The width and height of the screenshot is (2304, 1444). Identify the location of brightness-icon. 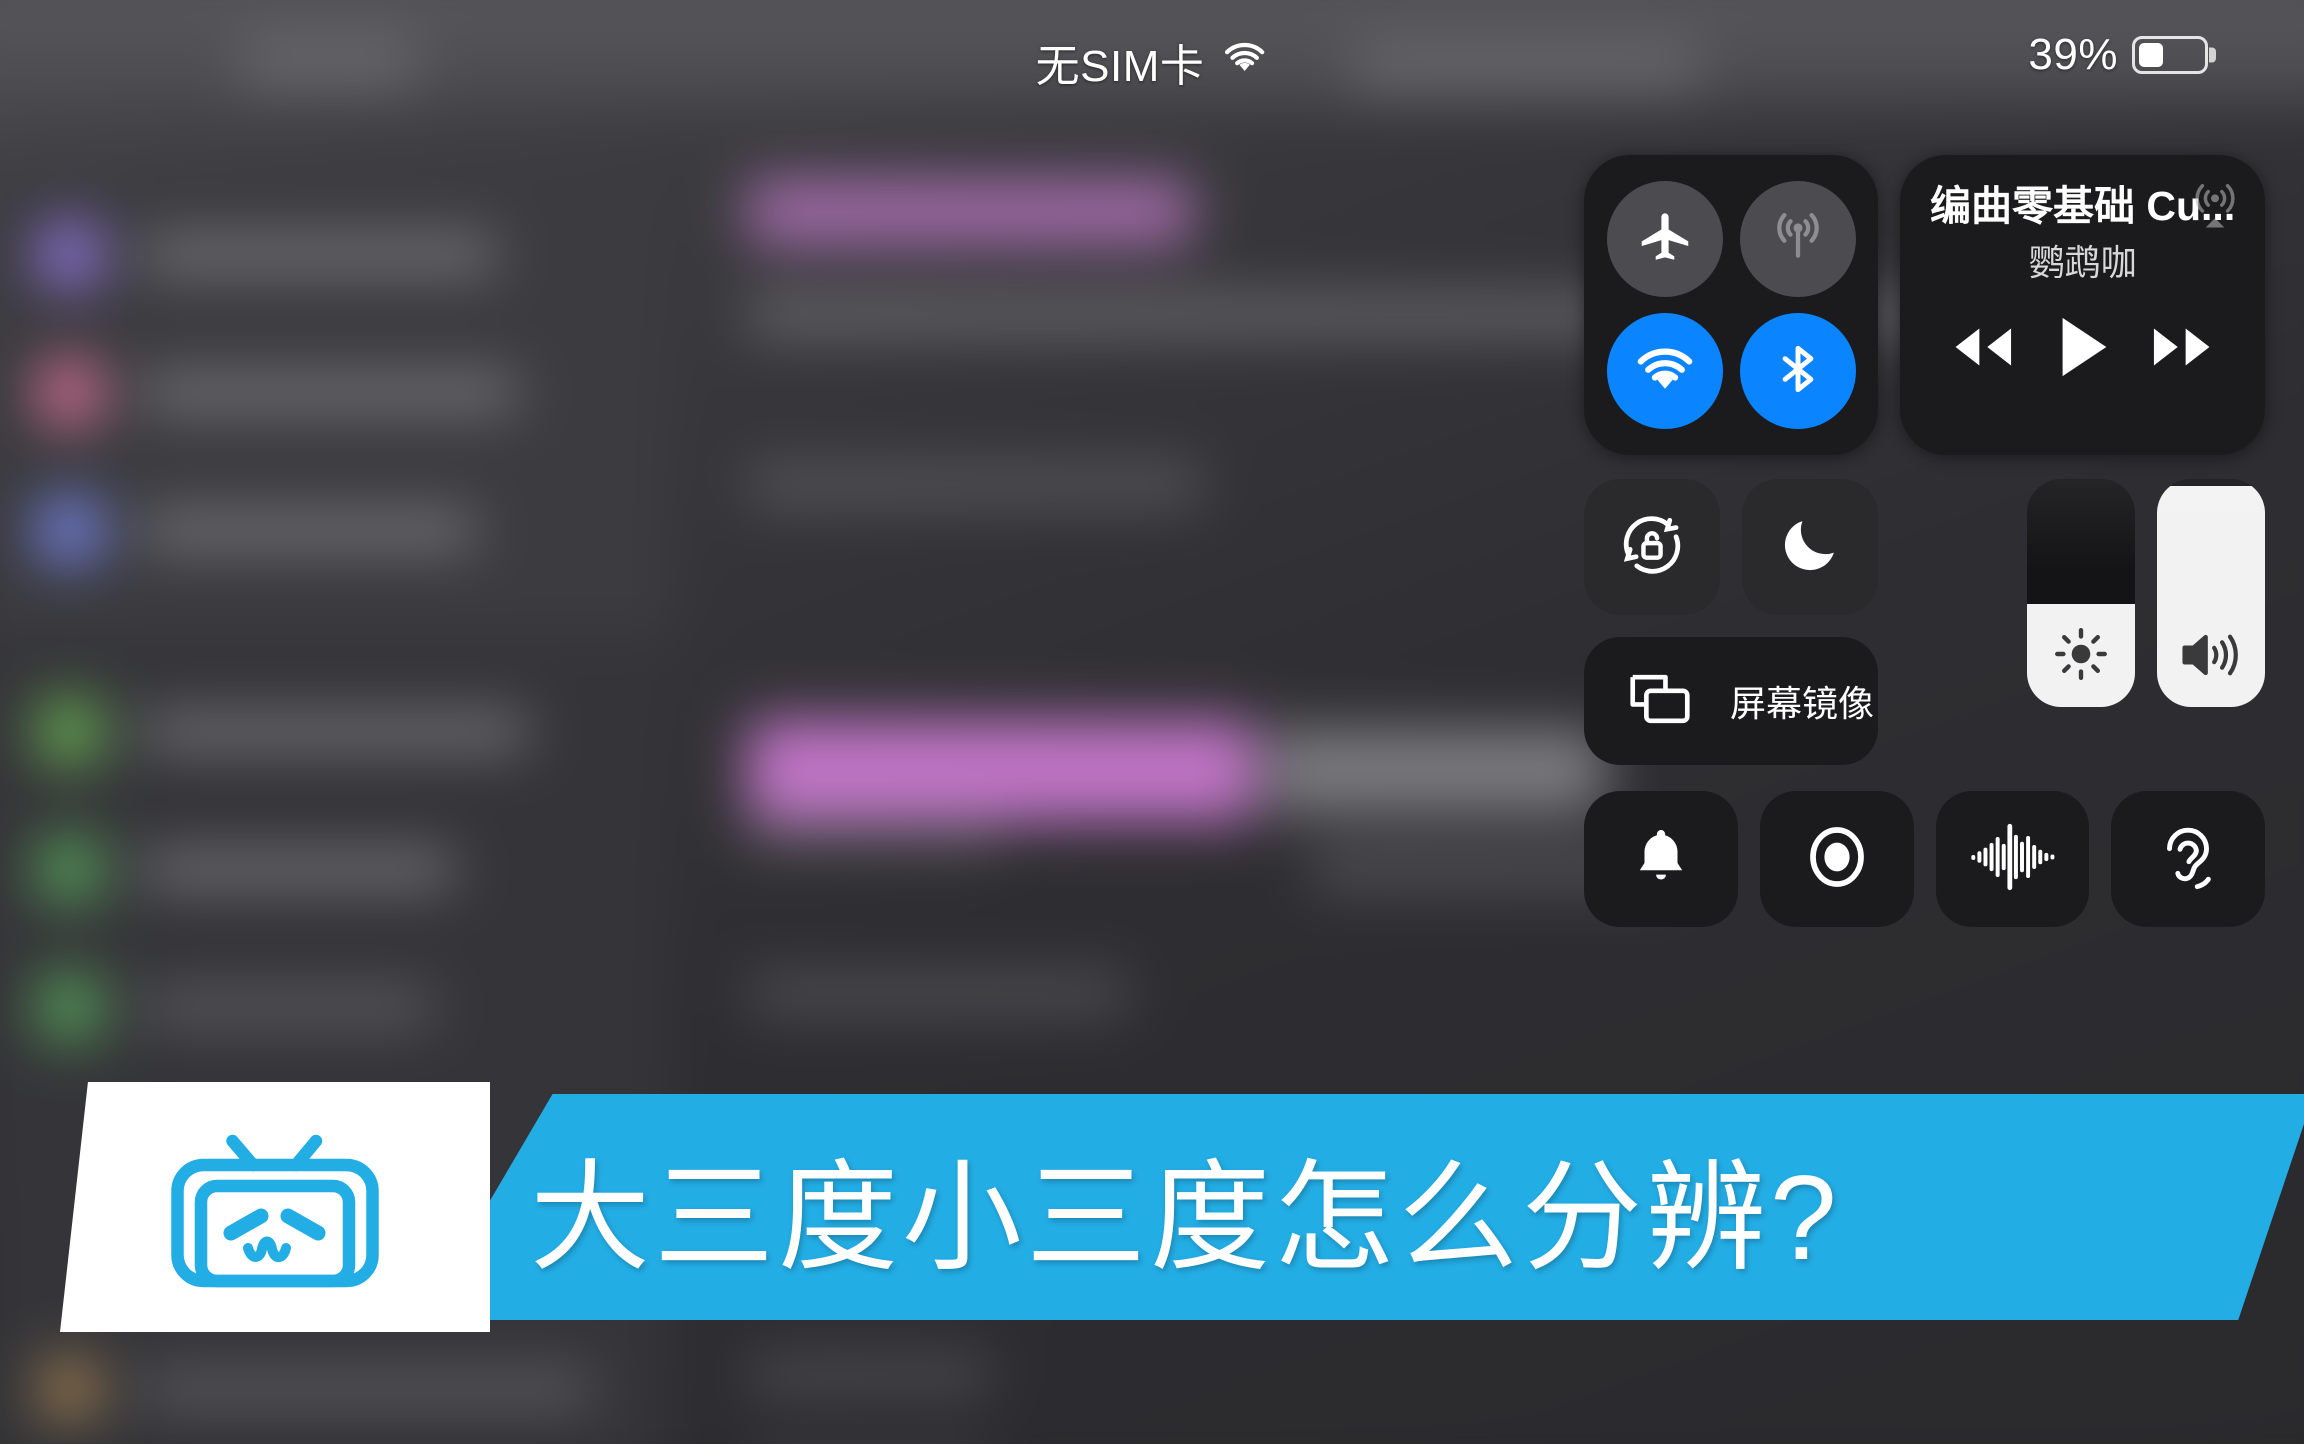
(2081, 654).